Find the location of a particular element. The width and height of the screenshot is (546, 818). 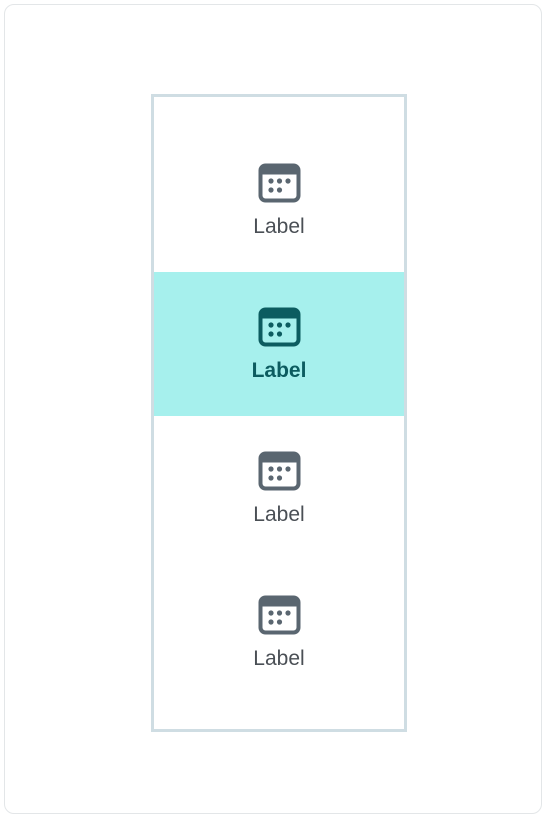

nav-item-3: Label is located at coordinates (279, 488).